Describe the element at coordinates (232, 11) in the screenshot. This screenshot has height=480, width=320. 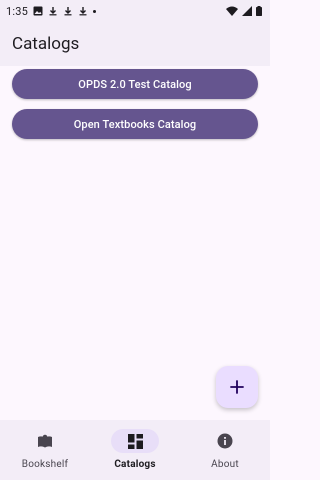
I see `wifi-icon` at that location.